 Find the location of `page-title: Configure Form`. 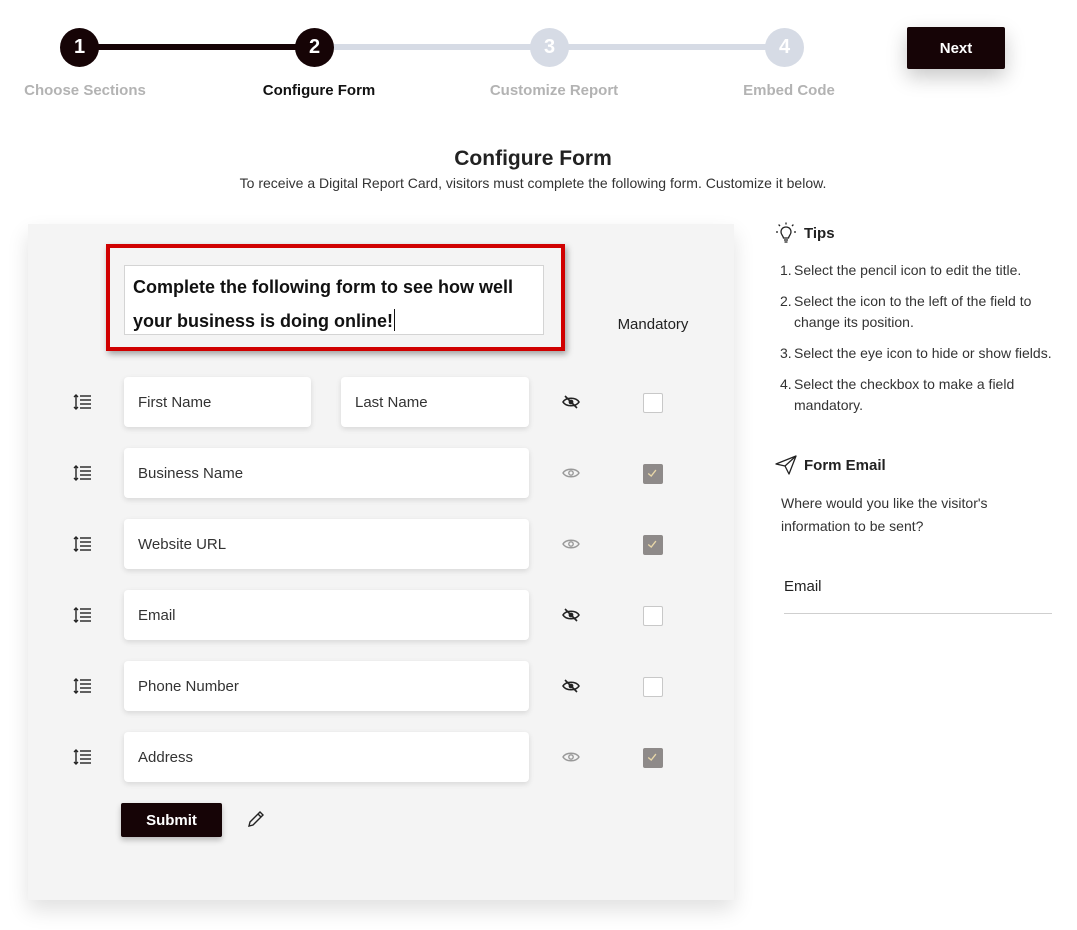

page-title: Configure Form is located at coordinates (533, 158).